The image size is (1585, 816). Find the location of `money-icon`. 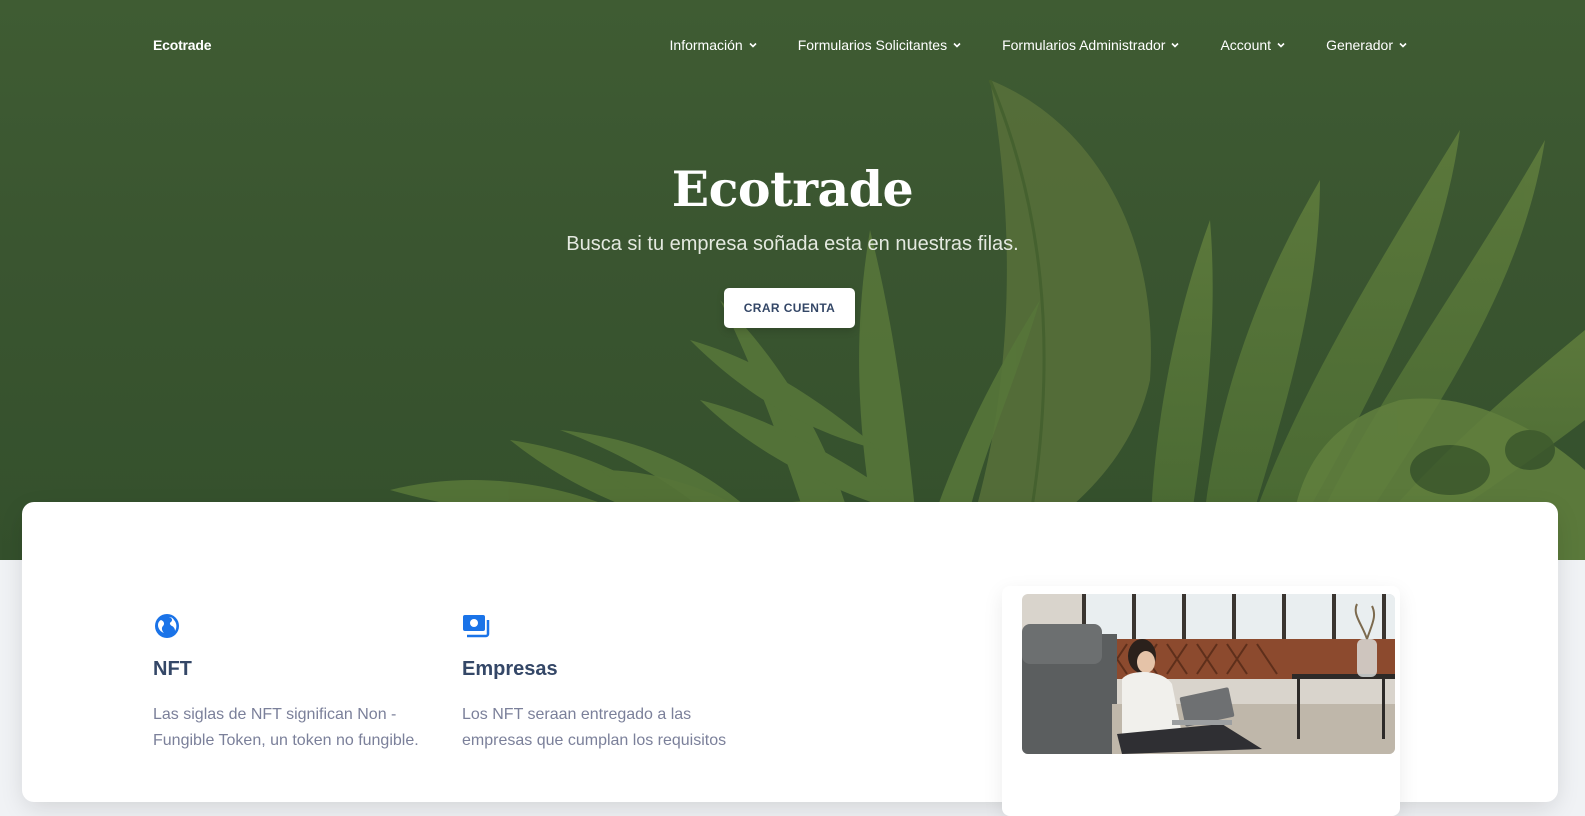

money-icon is located at coordinates (476, 626).